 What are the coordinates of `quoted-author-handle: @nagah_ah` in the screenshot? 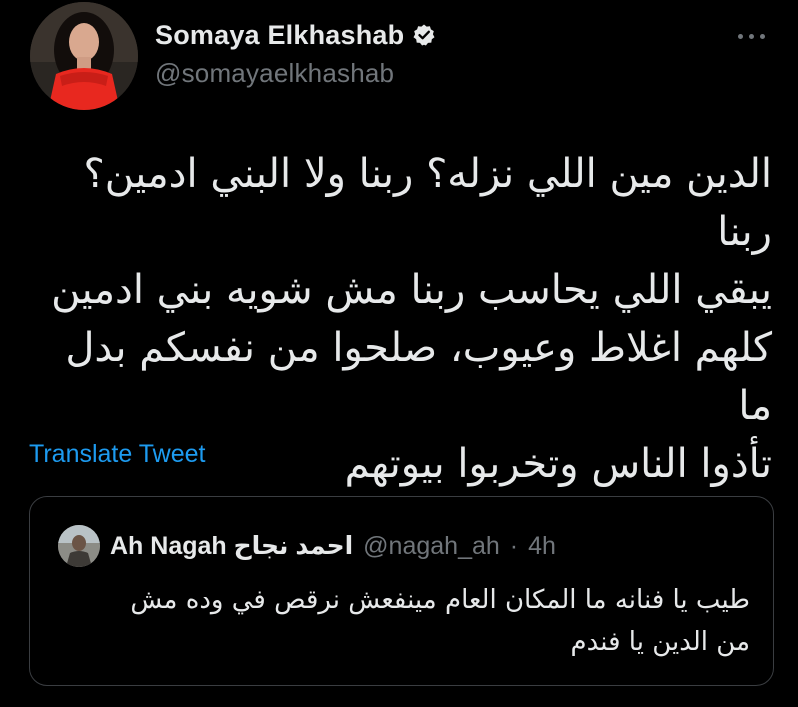 It's located at (431, 545).